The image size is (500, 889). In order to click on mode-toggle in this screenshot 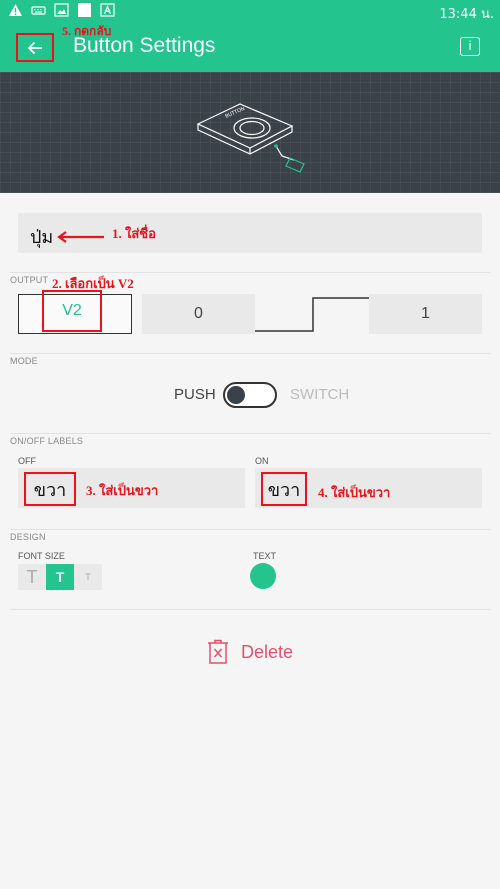, I will do `click(250, 395)`.